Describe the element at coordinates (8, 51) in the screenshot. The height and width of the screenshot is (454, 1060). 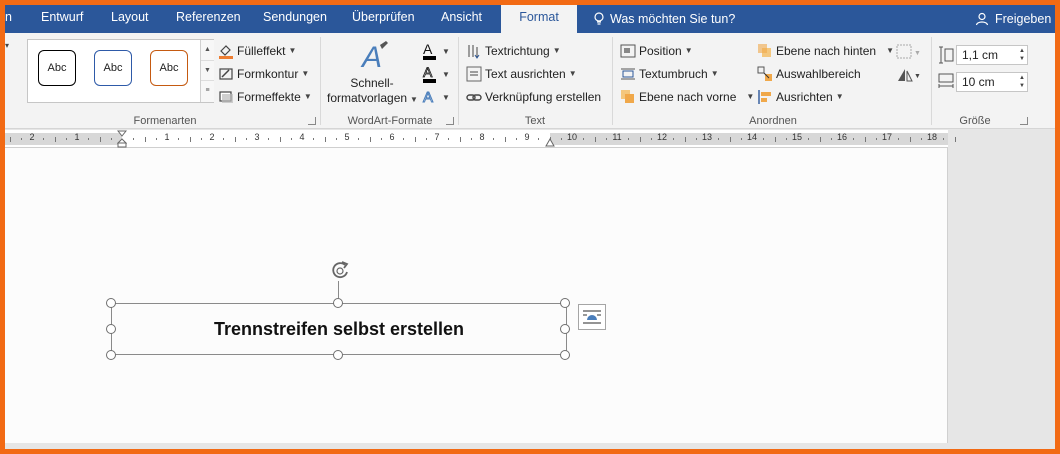
I see `left-cut-control: ▾` at that location.